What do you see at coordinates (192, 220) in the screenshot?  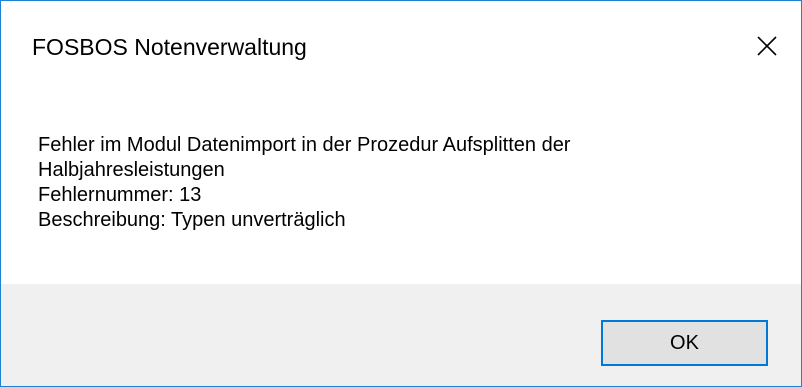 I see `message-line-description: Beschreibung: Typen unverträglich` at bounding box center [192, 220].